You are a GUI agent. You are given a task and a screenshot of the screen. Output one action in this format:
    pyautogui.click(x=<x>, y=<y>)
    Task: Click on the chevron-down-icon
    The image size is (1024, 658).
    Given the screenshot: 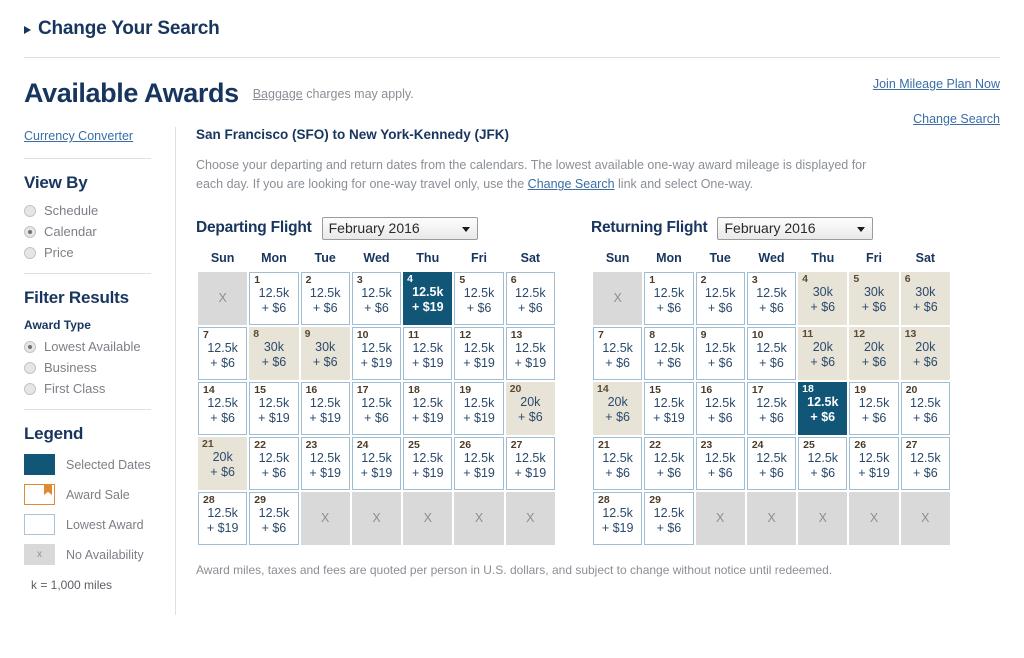 What is the action you would take?
    pyautogui.click(x=861, y=229)
    